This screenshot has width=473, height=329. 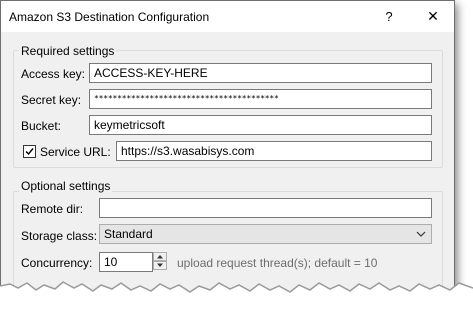 I want to click on storage-class-label: Storage class:, so click(x=59, y=236).